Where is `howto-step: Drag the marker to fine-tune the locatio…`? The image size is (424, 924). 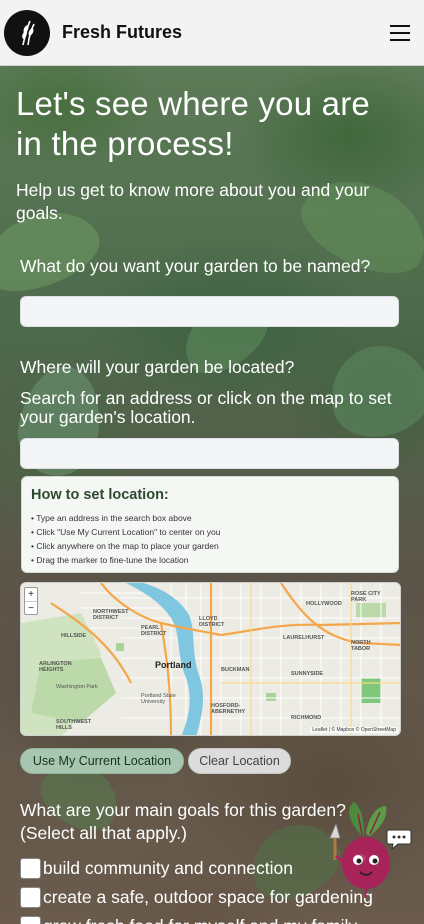
howto-step: Drag the marker to fine-tune the locatio… is located at coordinates (210, 560).